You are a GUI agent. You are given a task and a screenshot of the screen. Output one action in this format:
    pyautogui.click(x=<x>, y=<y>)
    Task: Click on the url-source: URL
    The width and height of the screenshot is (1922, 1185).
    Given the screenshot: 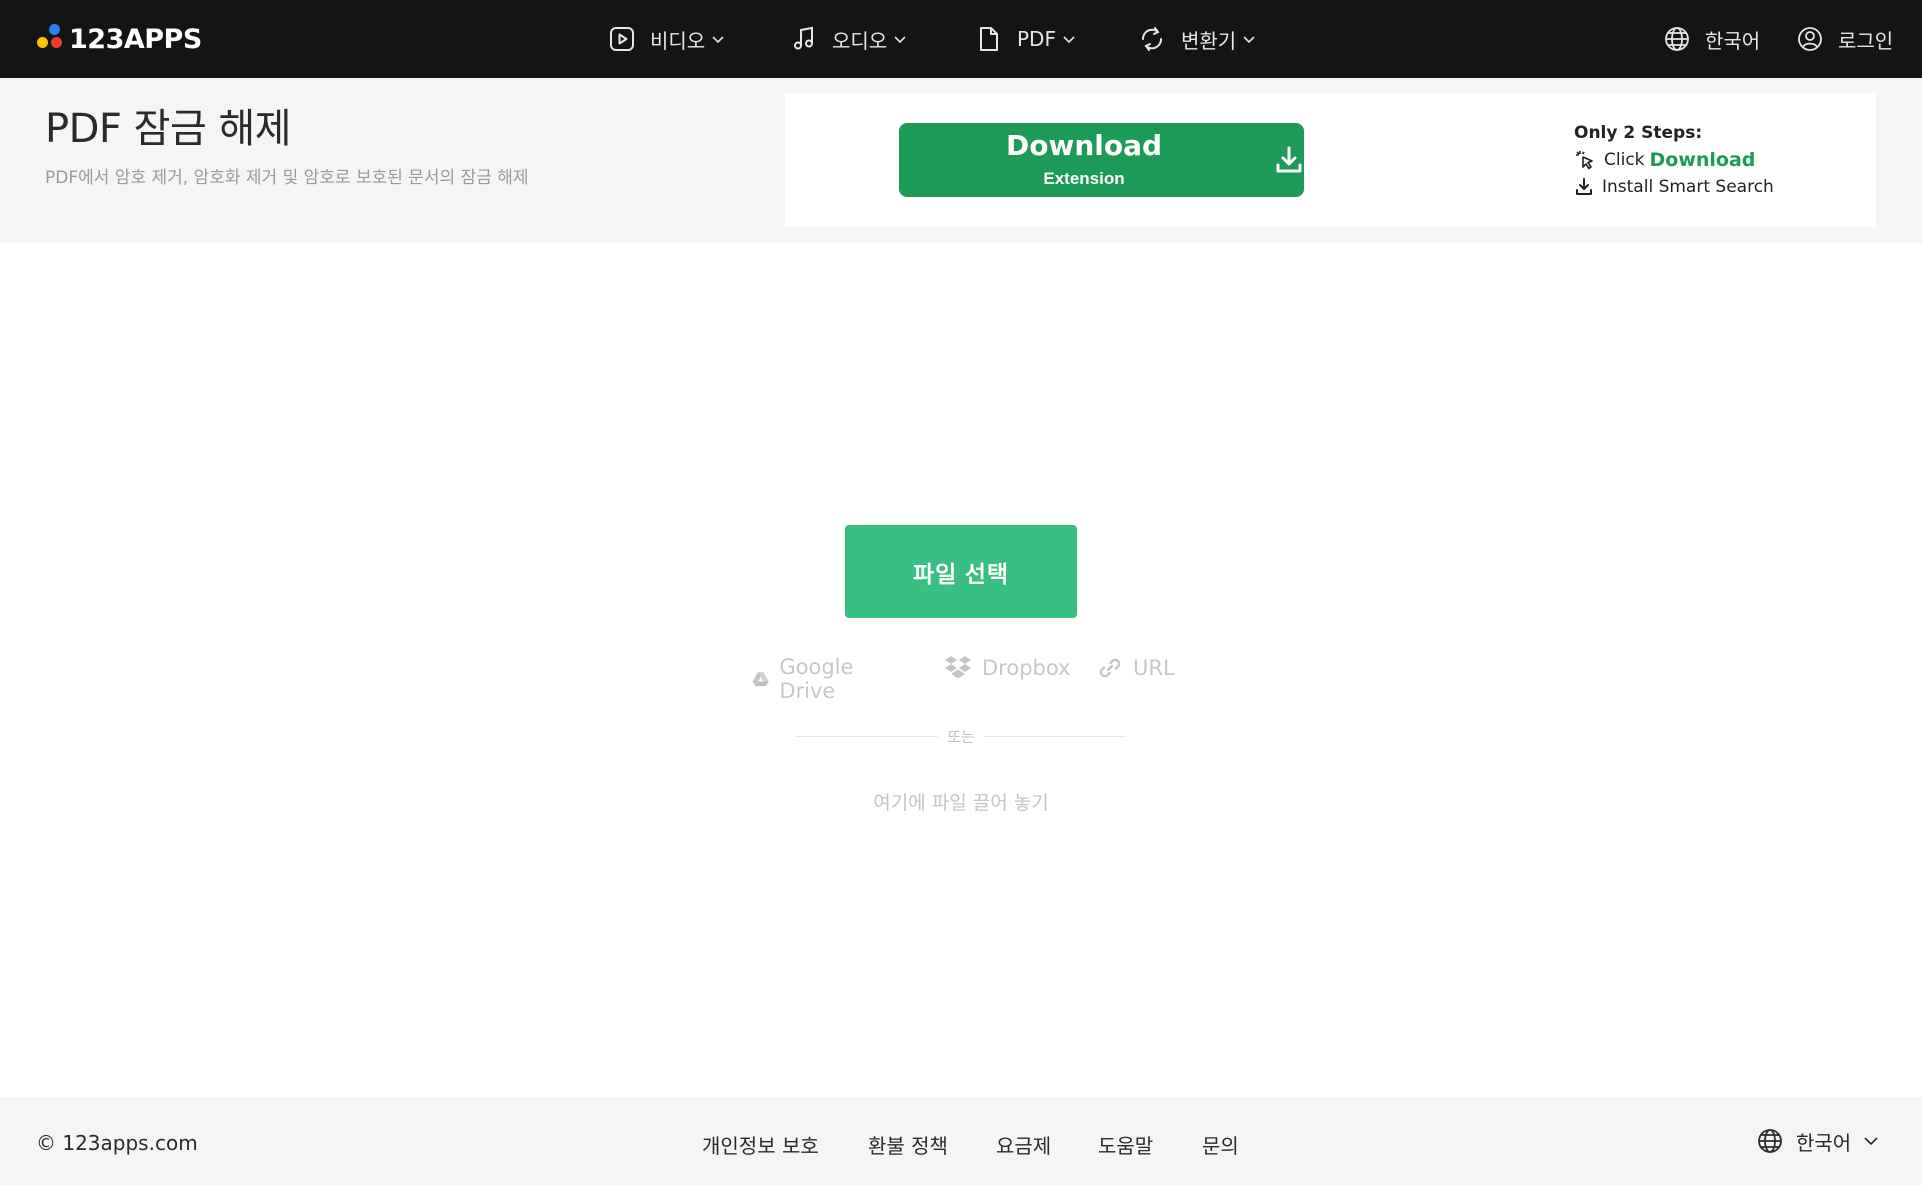 What is the action you would take?
    pyautogui.click(x=1136, y=668)
    